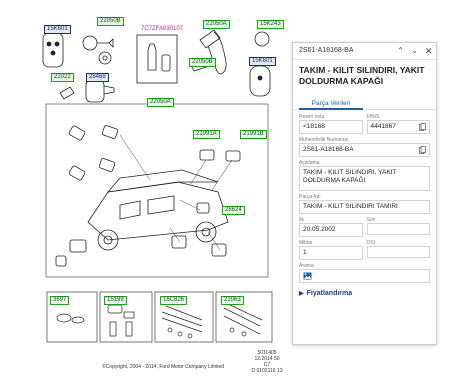 The height and width of the screenshot is (387, 452). I want to click on pricing-section: ▶ Fiyatlandırma, so click(364, 294).